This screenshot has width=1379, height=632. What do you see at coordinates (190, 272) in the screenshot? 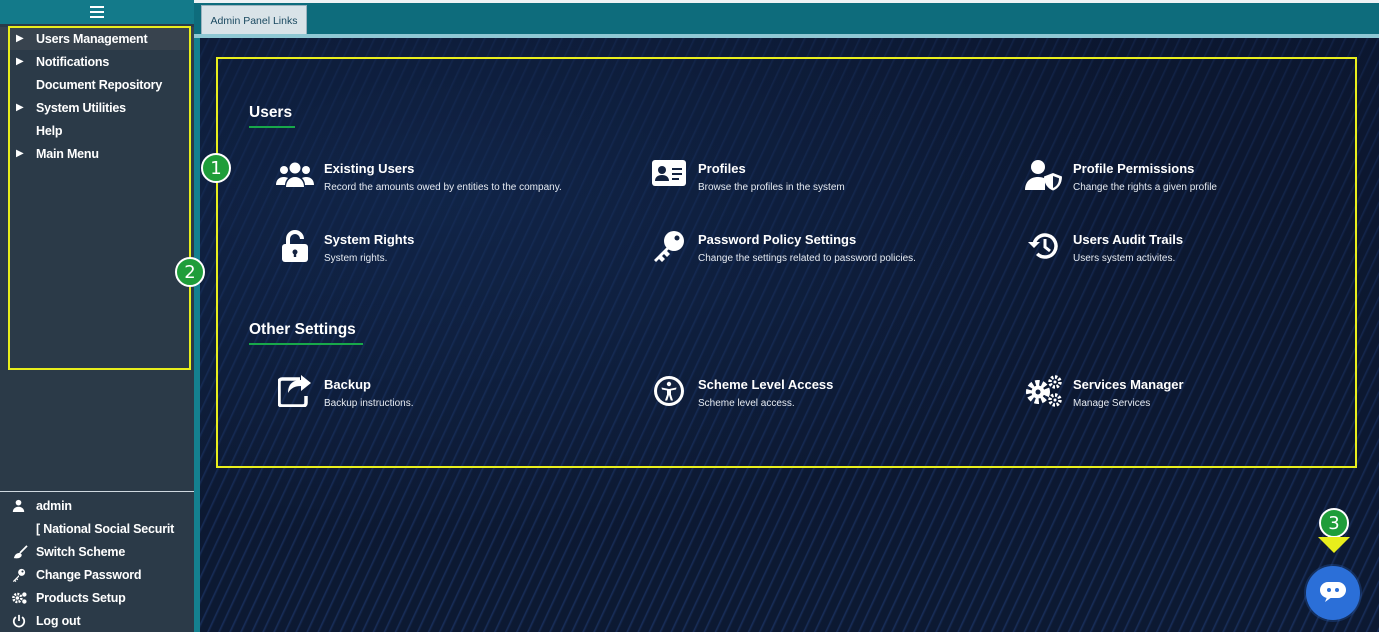
I see `annotation-marker-2: 2` at bounding box center [190, 272].